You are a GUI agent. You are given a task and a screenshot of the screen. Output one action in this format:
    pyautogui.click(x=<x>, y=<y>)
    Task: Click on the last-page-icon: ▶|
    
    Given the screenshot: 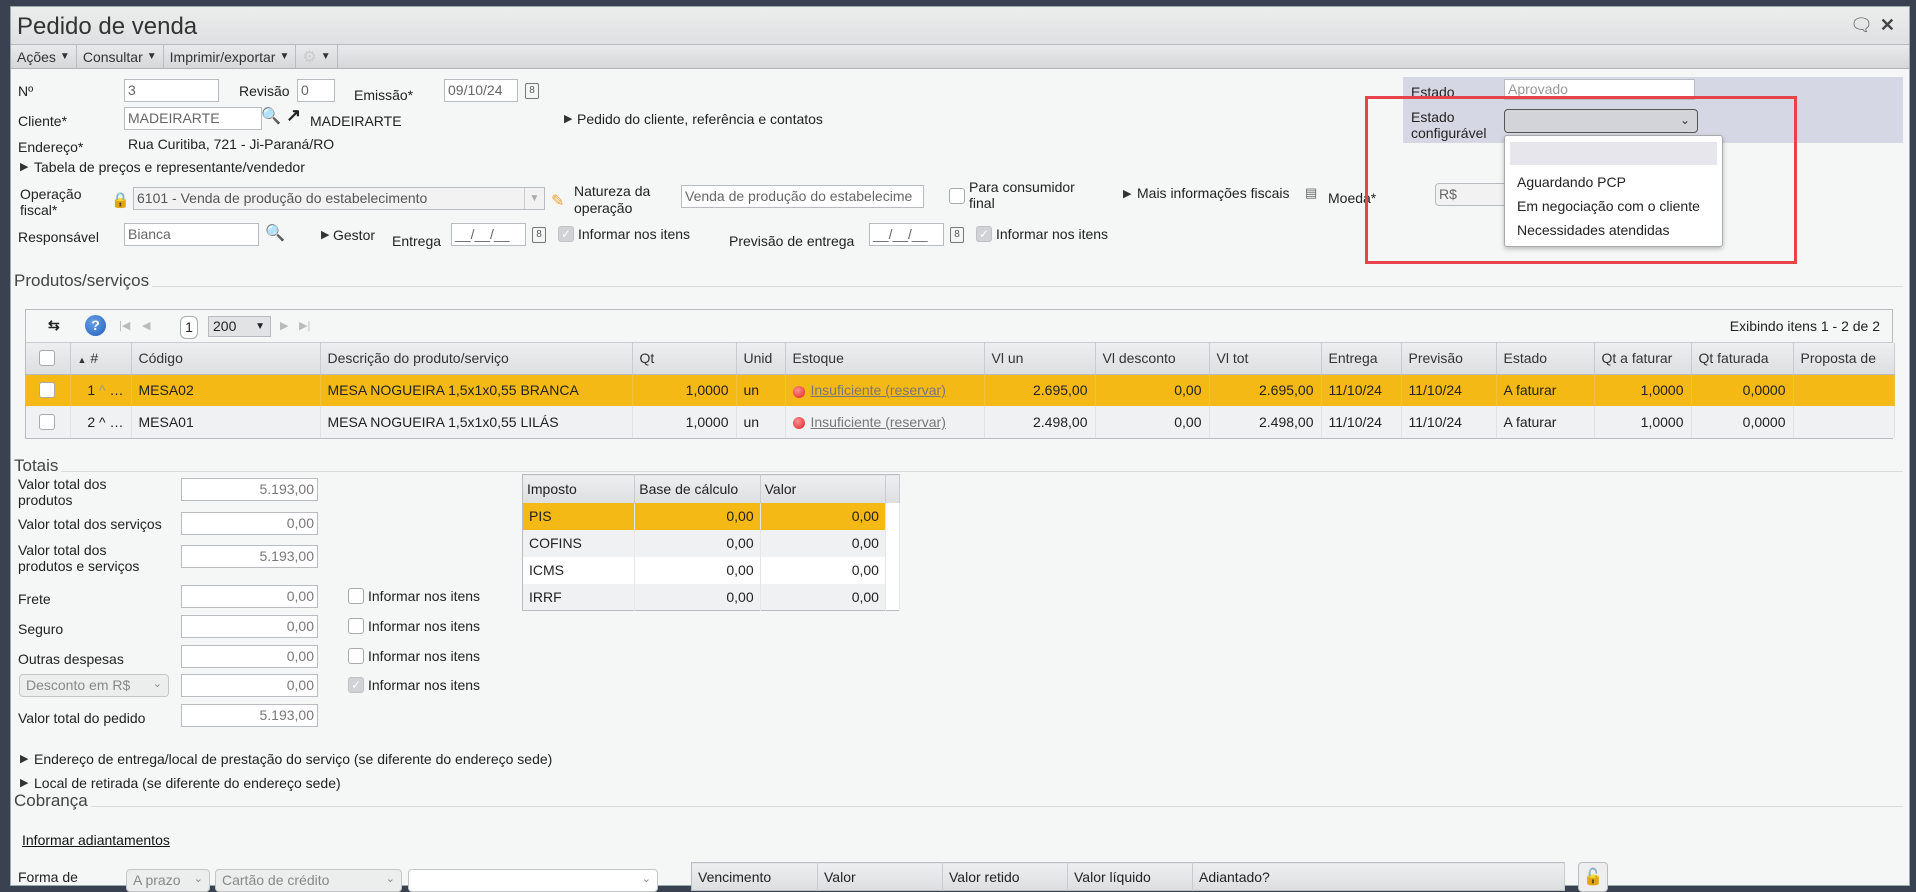 What is the action you would take?
    pyautogui.click(x=304, y=325)
    